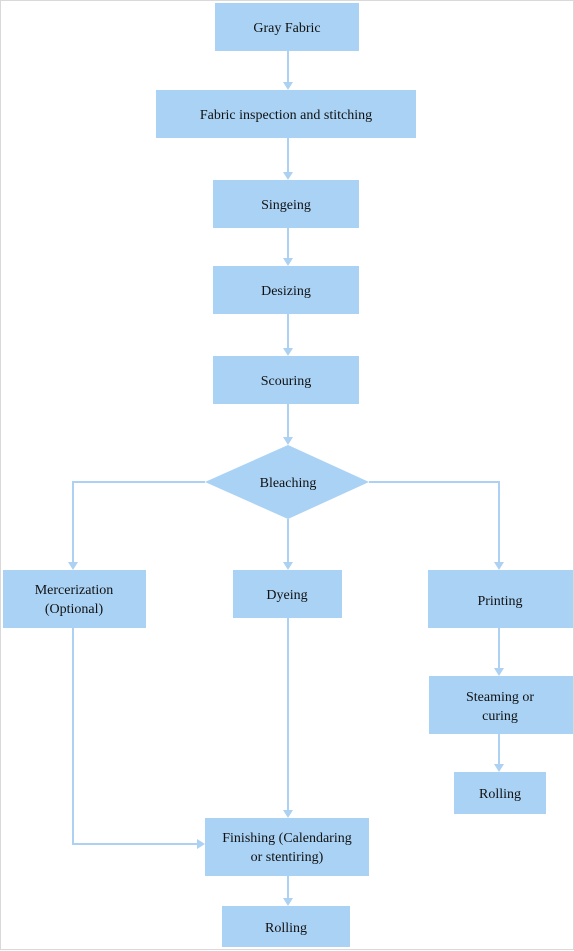 The width and height of the screenshot is (574, 951). I want to click on node-rolling-bottom: Rolling, so click(286, 926).